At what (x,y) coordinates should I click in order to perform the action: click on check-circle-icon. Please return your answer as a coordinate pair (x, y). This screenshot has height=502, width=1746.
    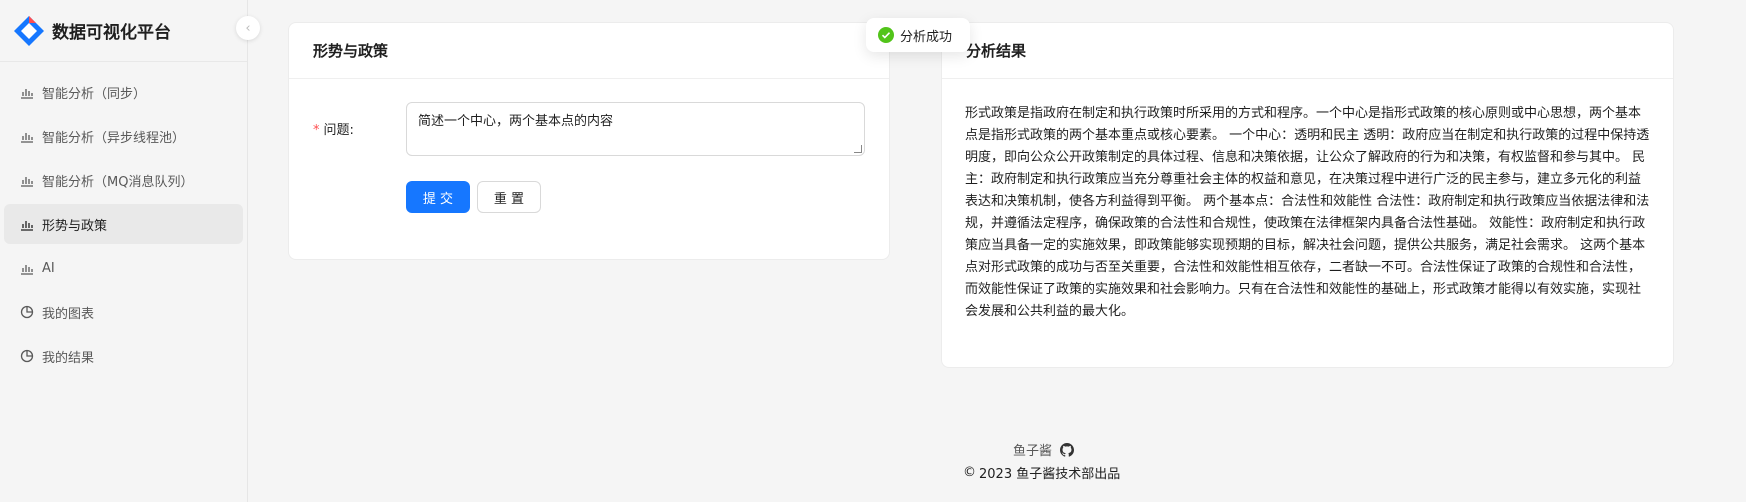
    Looking at the image, I should click on (886, 35).